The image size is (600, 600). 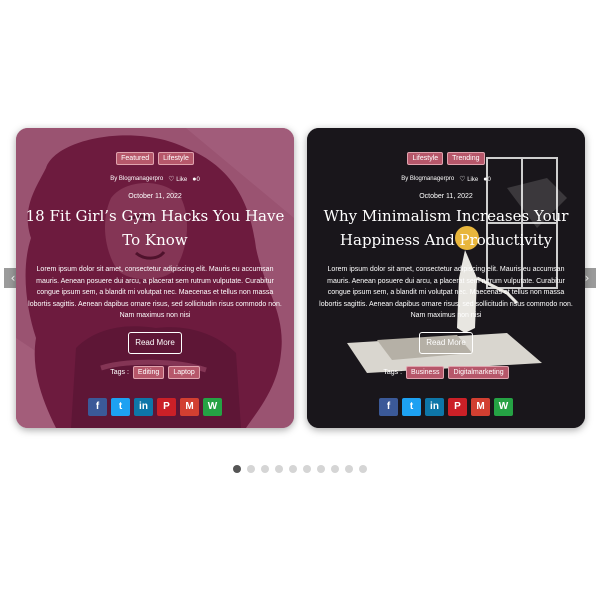 I want to click on post-tags: Tags : Editing Laptop, so click(x=155, y=372).